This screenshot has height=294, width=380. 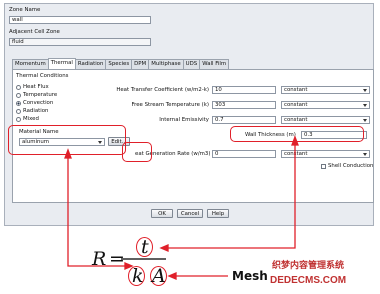 What do you see at coordinates (99, 259) in the screenshot?
I see `formula-r: R` at bounding box center [99, 259].